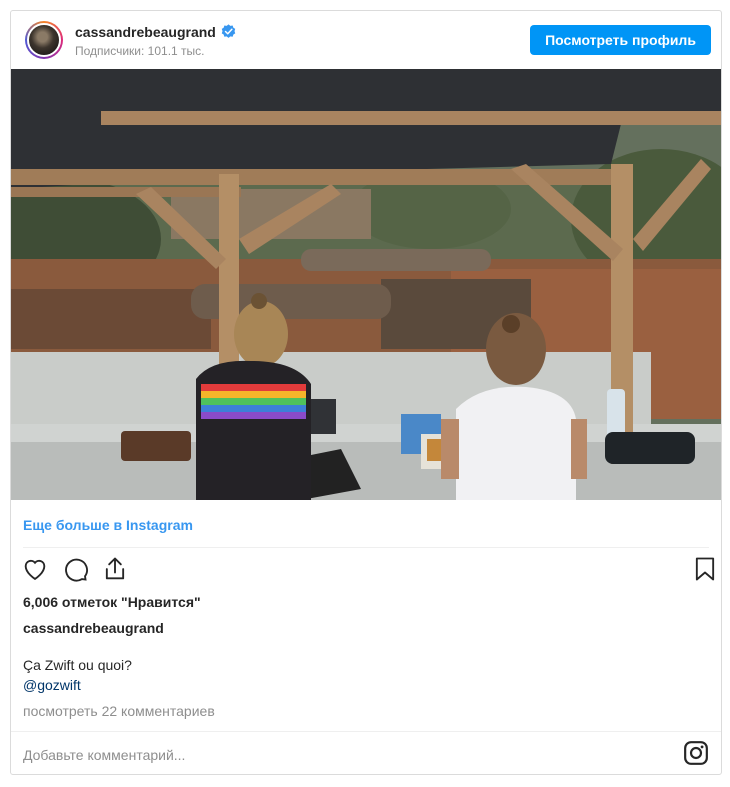 The width and height of the screenshot is (730, 787). What do you see at coordinates (119, 711) in the screenshot?
I see `view-comments-link: посмотреть 22 комментариев` at bounding box center [119, 711].